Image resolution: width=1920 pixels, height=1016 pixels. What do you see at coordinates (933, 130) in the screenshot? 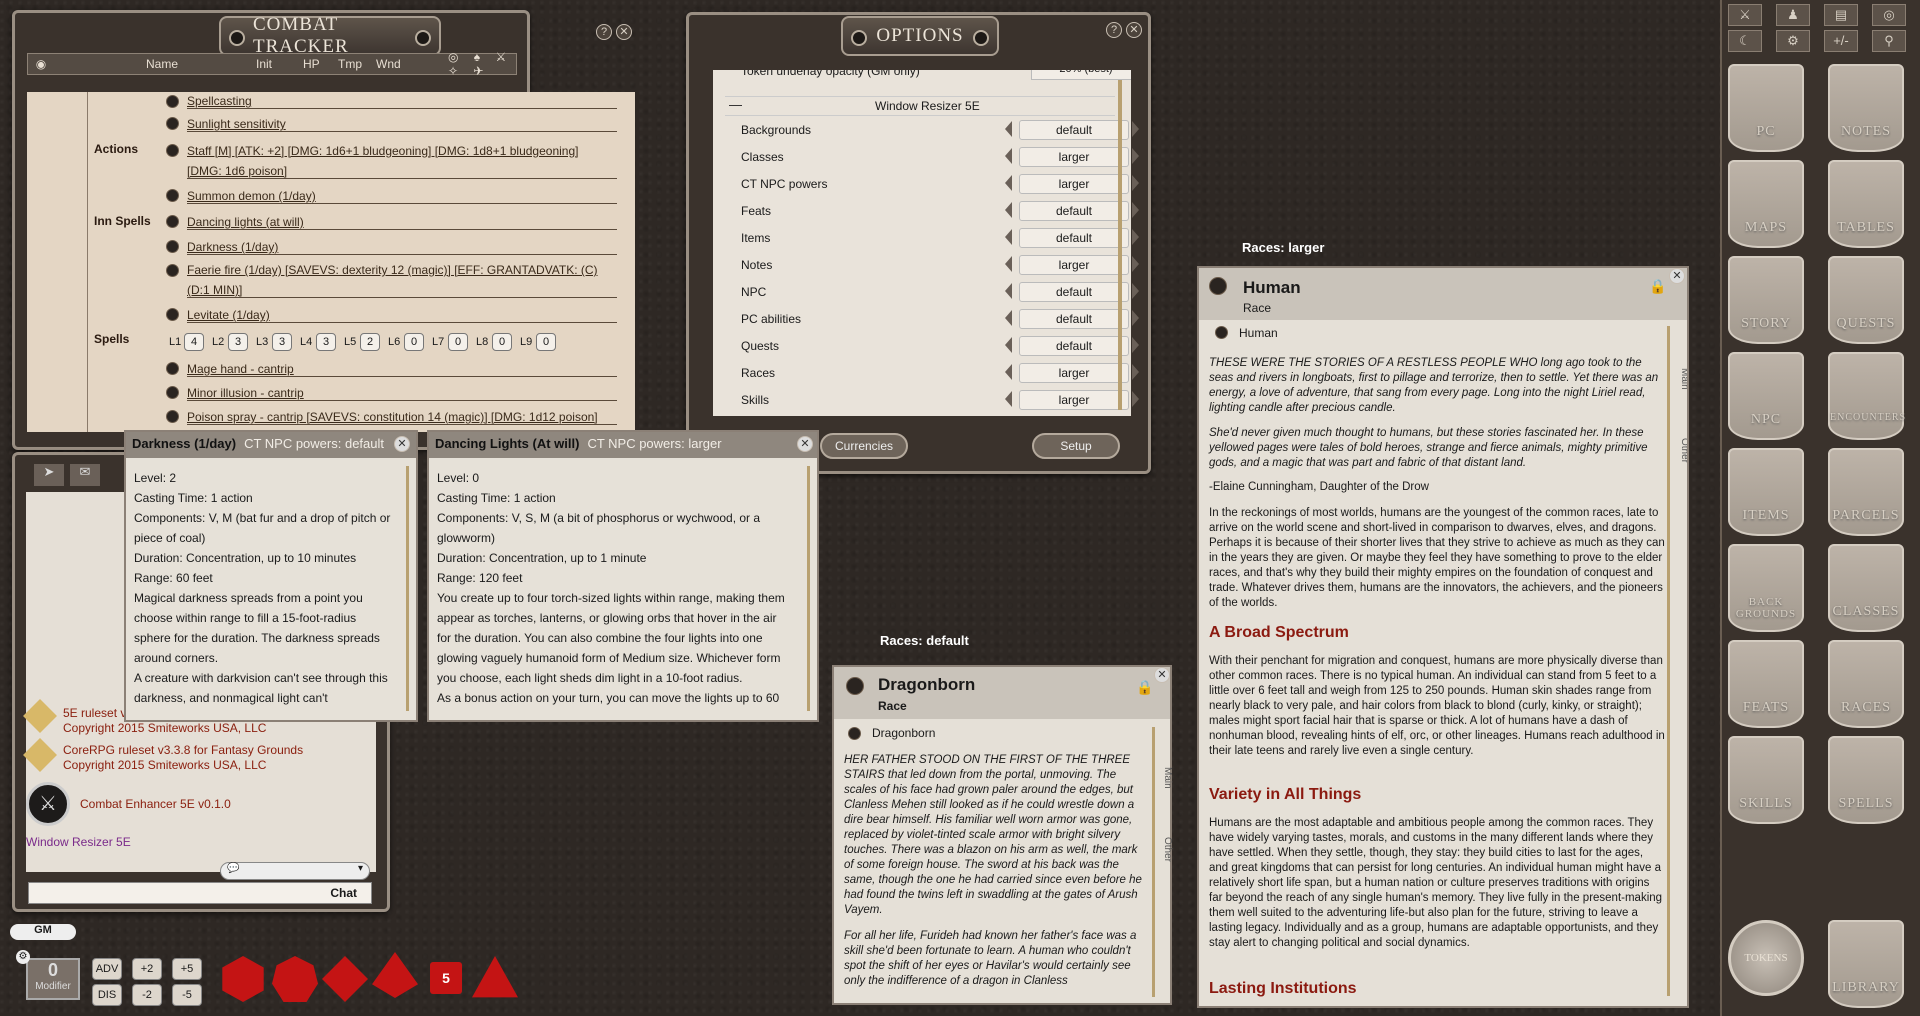
I see `option-row: Backgrounds default` at bounding box center [933, 130].